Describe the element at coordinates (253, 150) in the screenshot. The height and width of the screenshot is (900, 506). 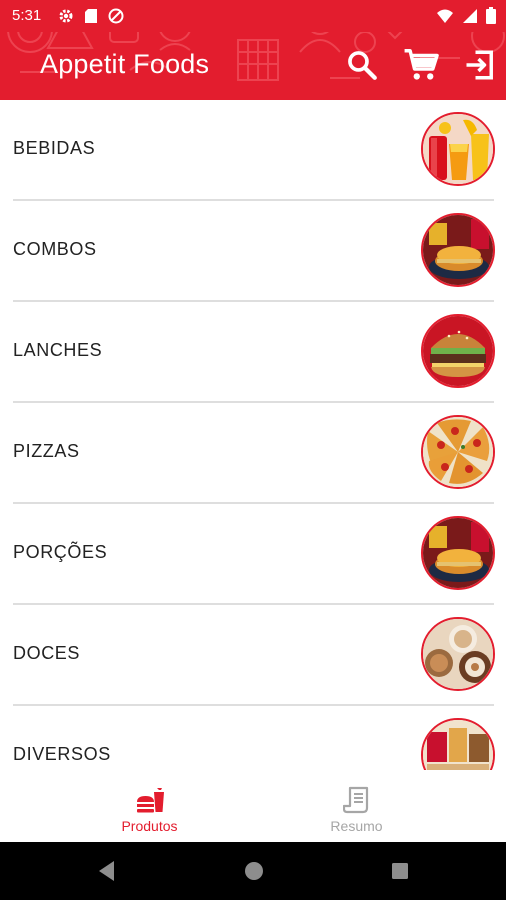
I see `category-row-bebidas: BEBIDAS` at that location.